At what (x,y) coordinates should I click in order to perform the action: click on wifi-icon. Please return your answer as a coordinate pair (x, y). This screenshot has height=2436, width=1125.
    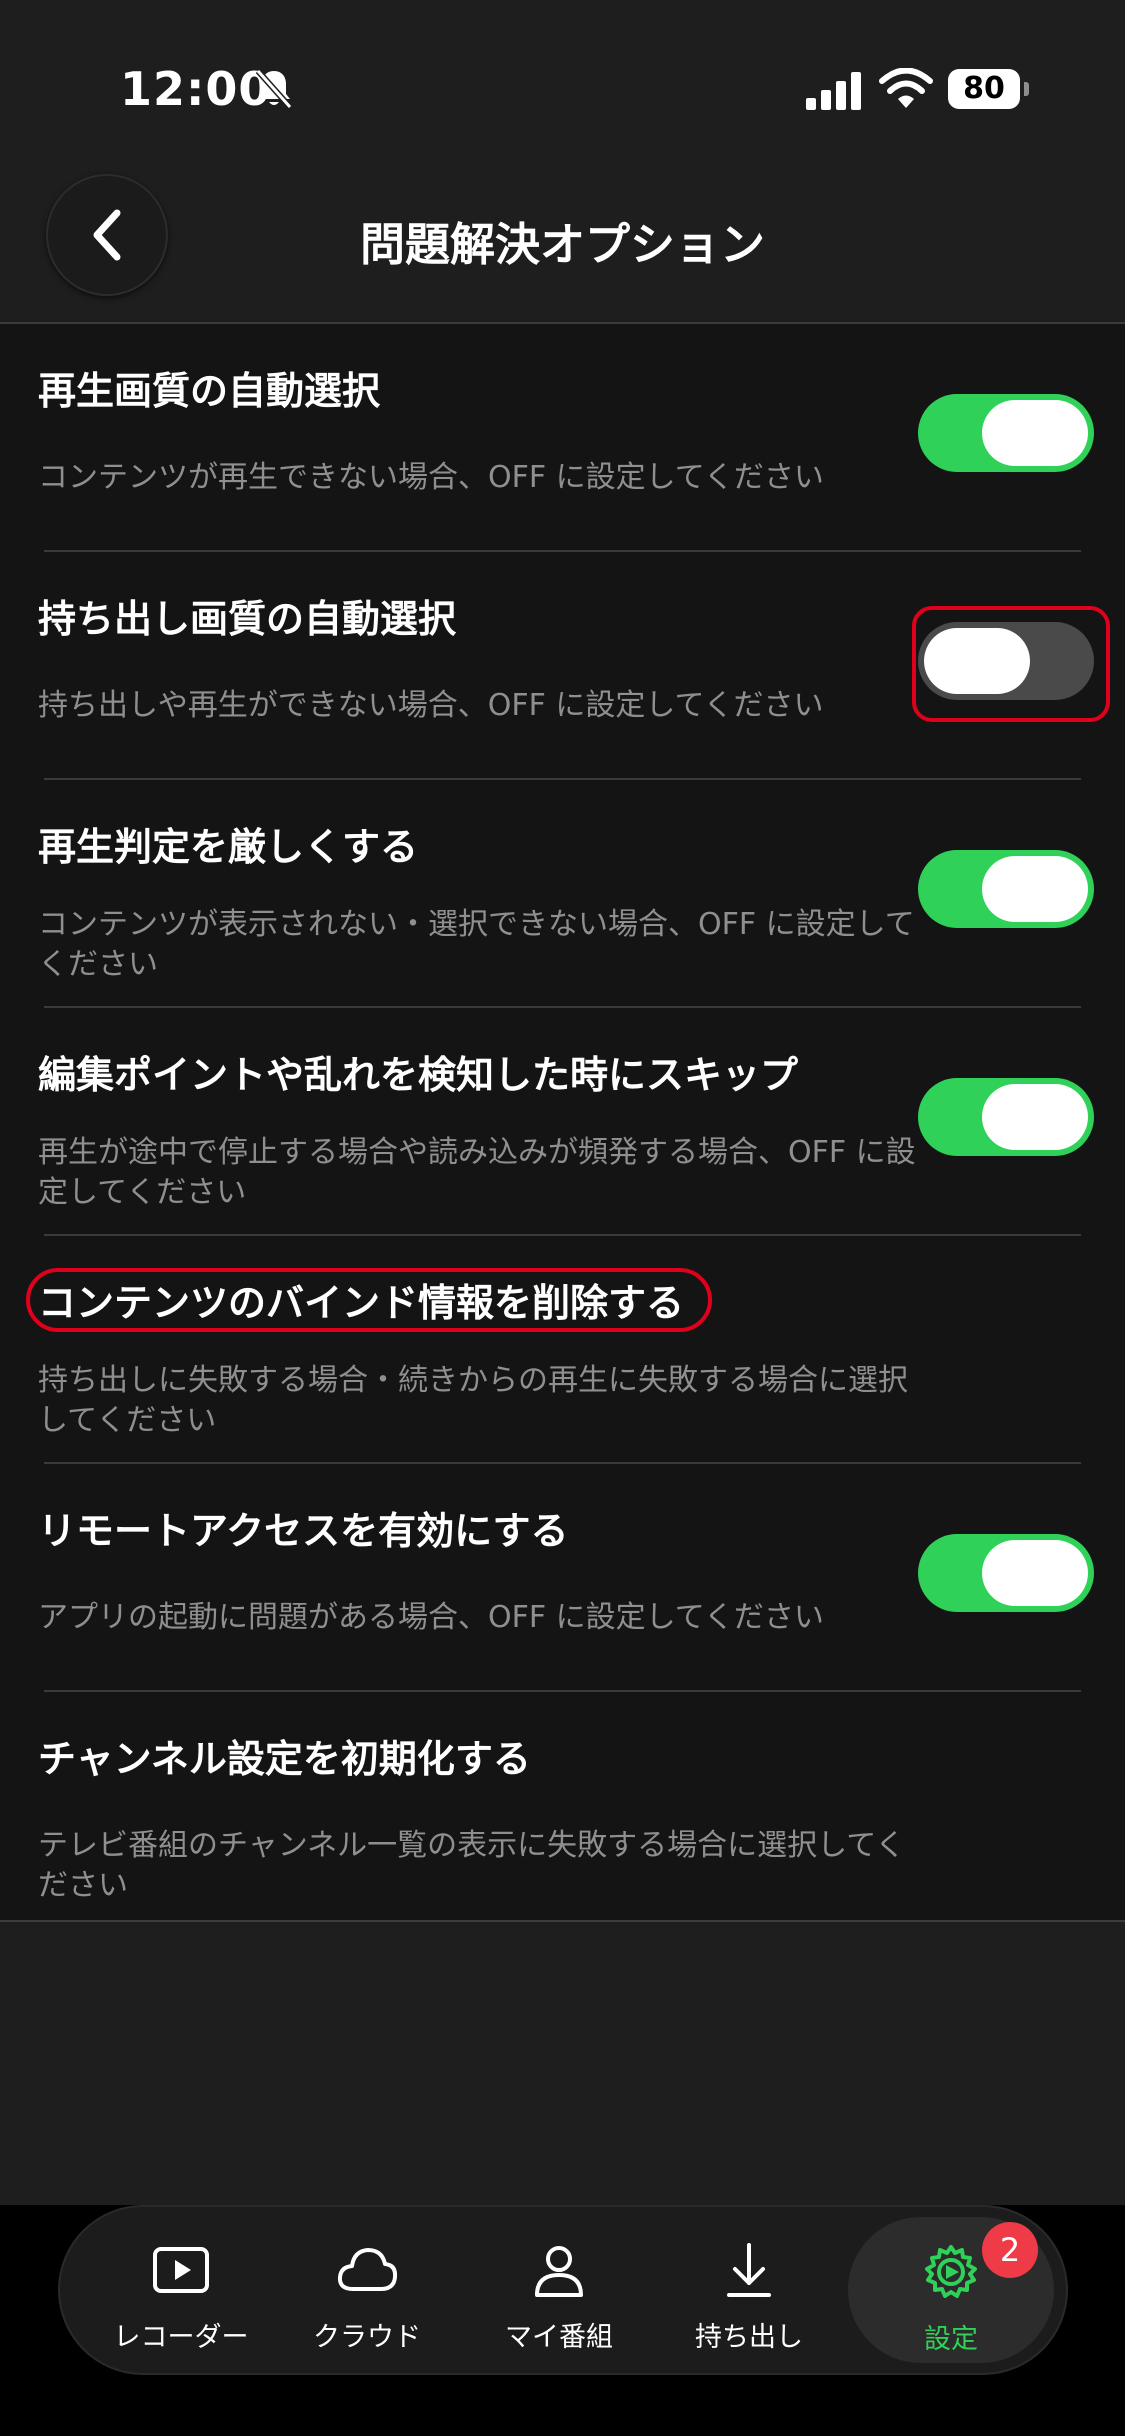
    Looking at the image, I should click on (906, 88).